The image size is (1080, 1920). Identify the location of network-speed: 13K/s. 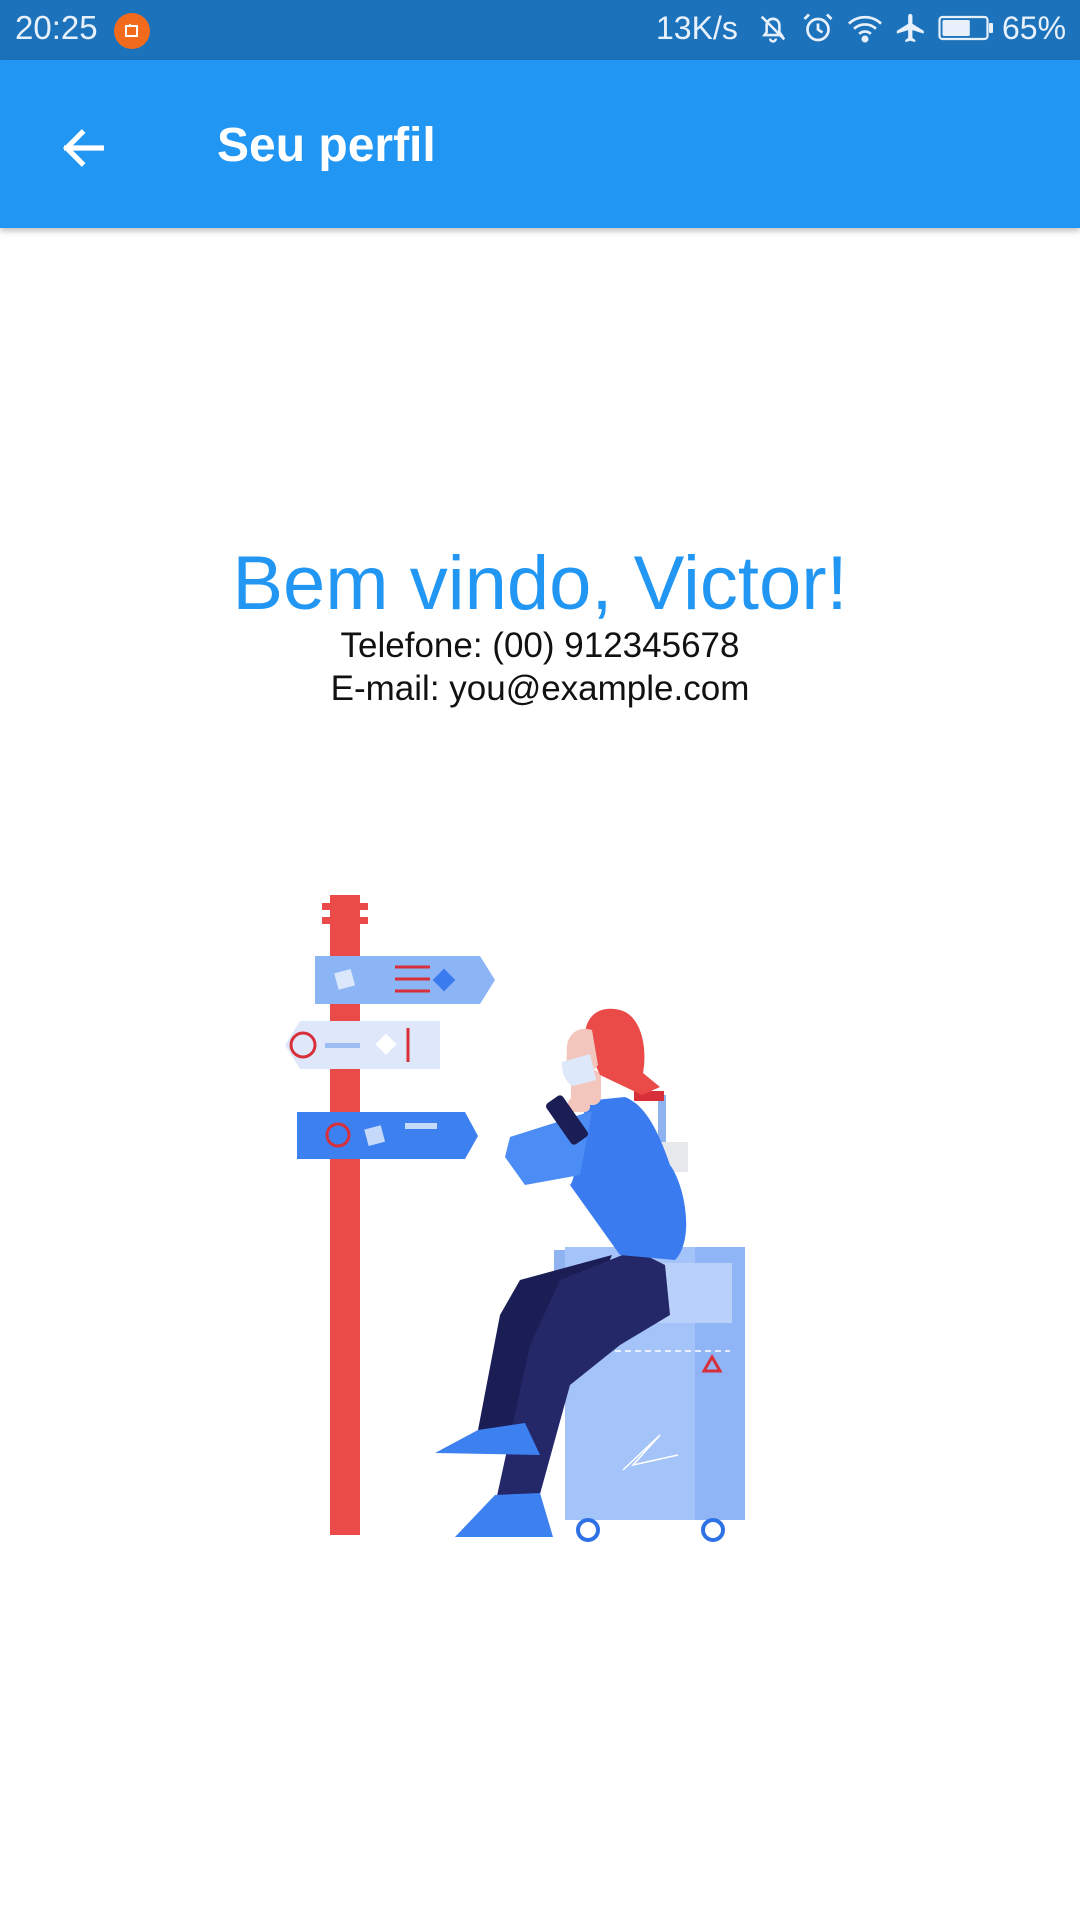
(697, 28).